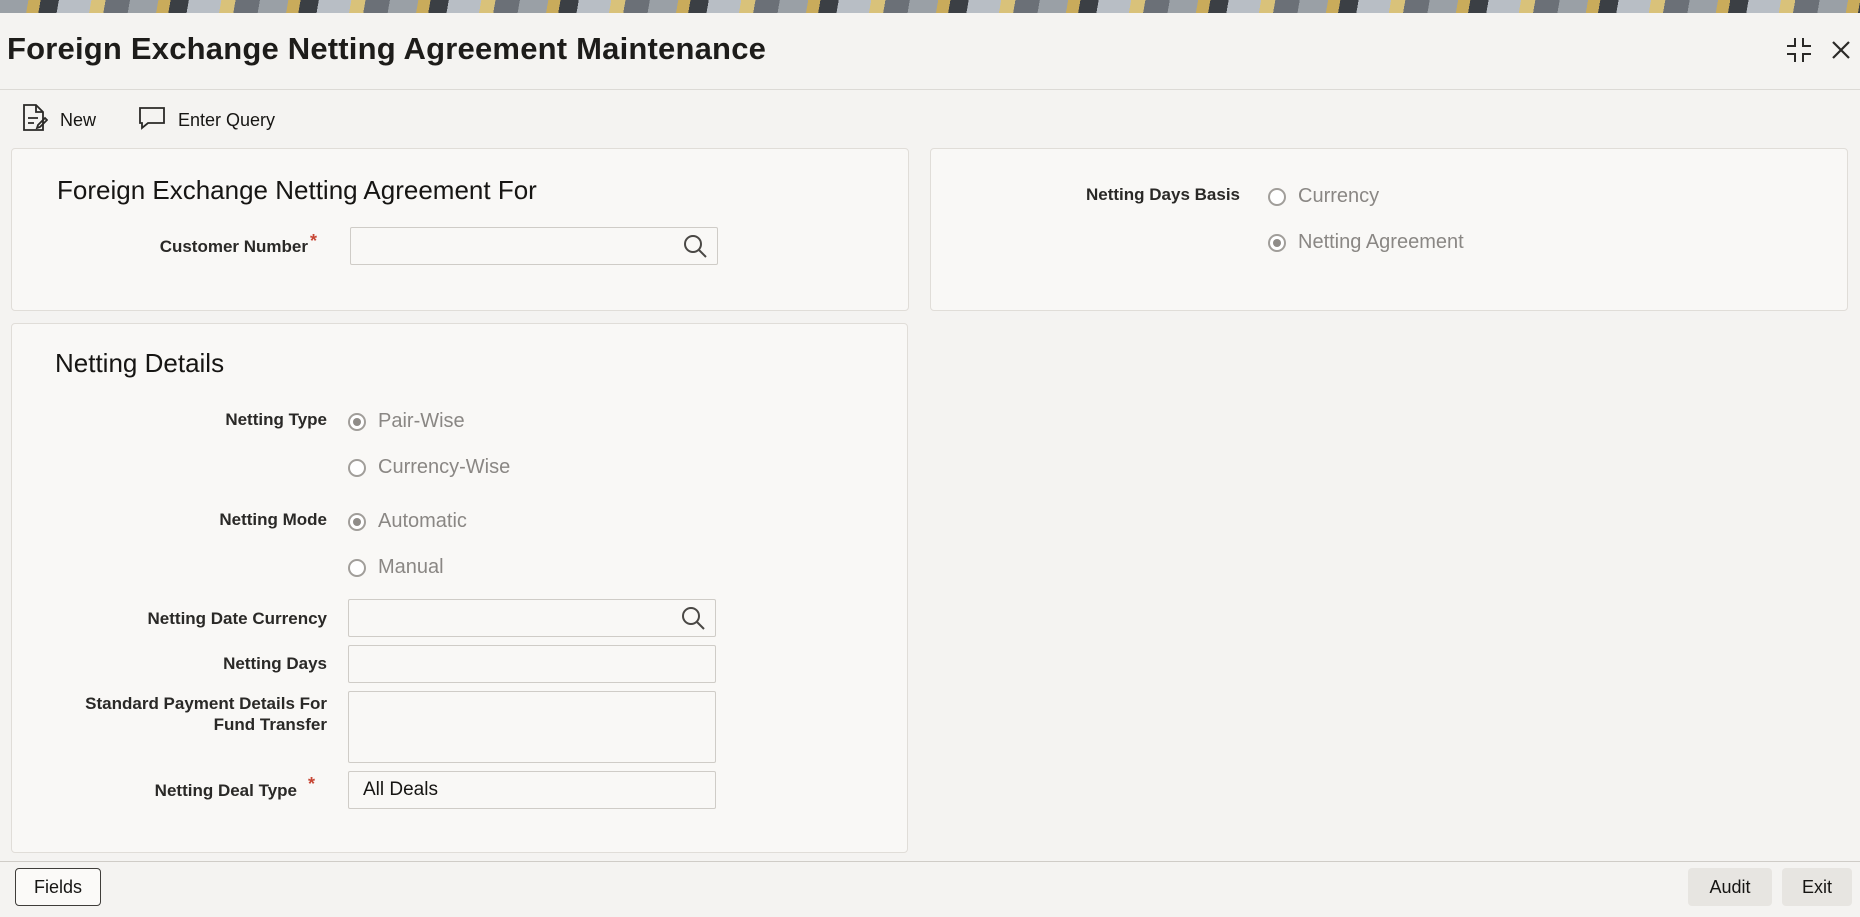  Describe the element at coordinates (421, 421) in the screenshot. I see `radio-label: Pair-Wise` at that location.